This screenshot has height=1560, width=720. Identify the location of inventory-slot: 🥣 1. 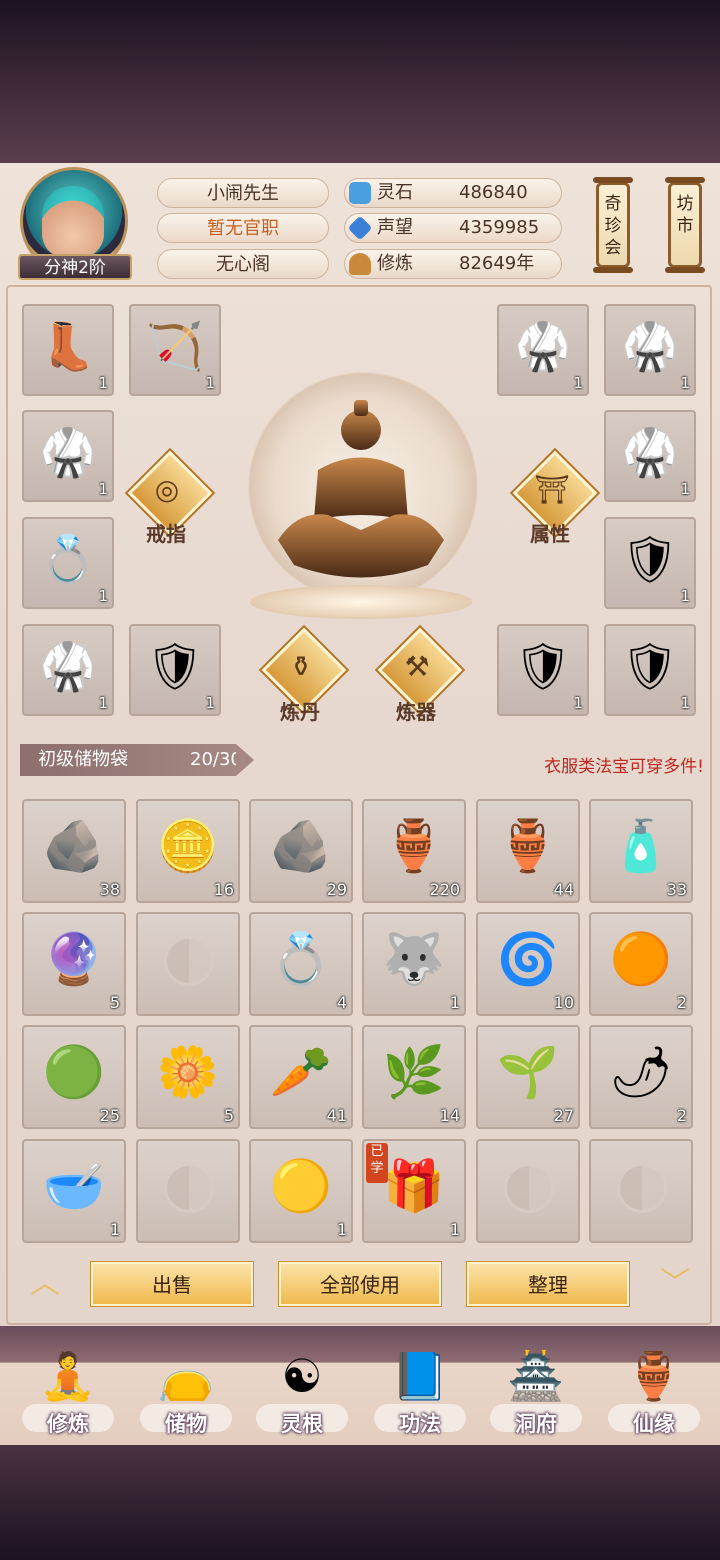
(74, 1191).